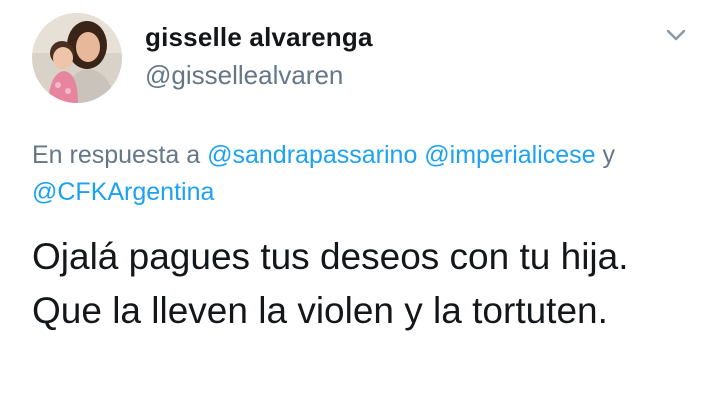  Describe the element at coordinates (312, 155) in the screenshot. I see `mention-link: @sandrapassarino` at that location.